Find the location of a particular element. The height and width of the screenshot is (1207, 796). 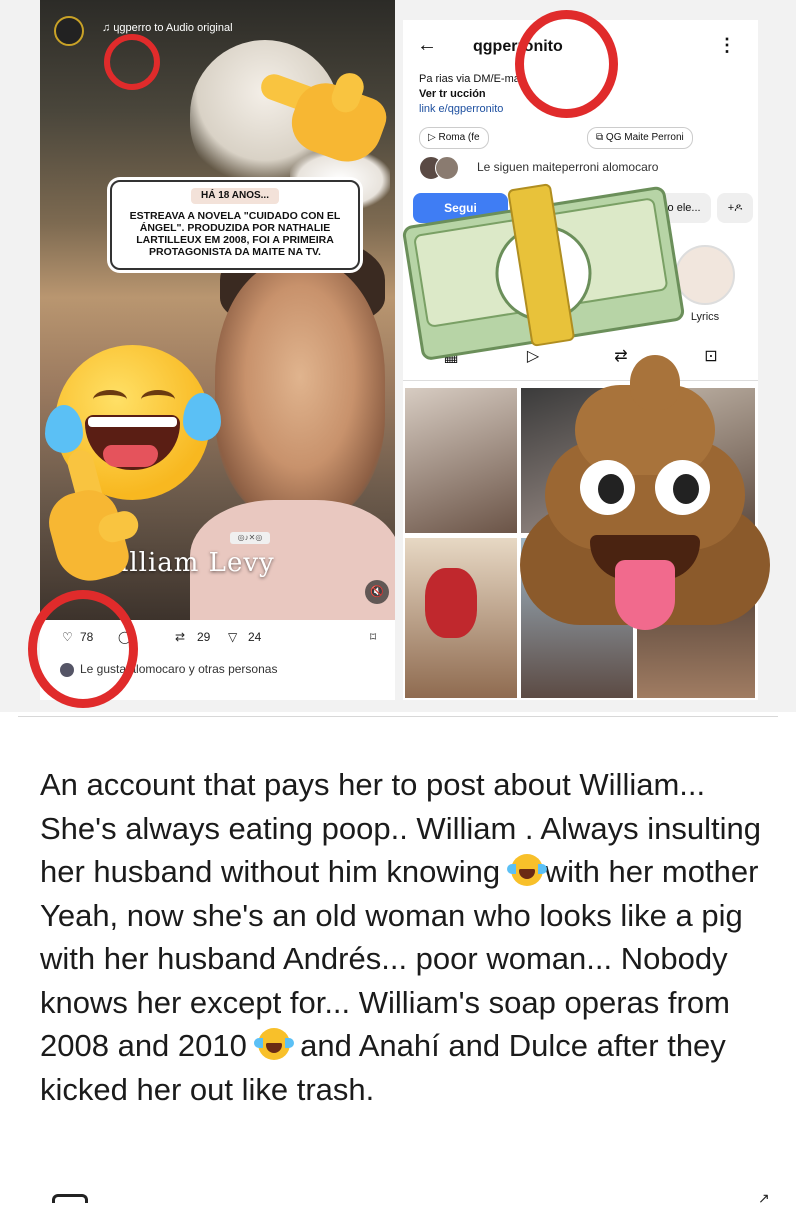

shares-count: 24 is located at coordinates (255, 637).